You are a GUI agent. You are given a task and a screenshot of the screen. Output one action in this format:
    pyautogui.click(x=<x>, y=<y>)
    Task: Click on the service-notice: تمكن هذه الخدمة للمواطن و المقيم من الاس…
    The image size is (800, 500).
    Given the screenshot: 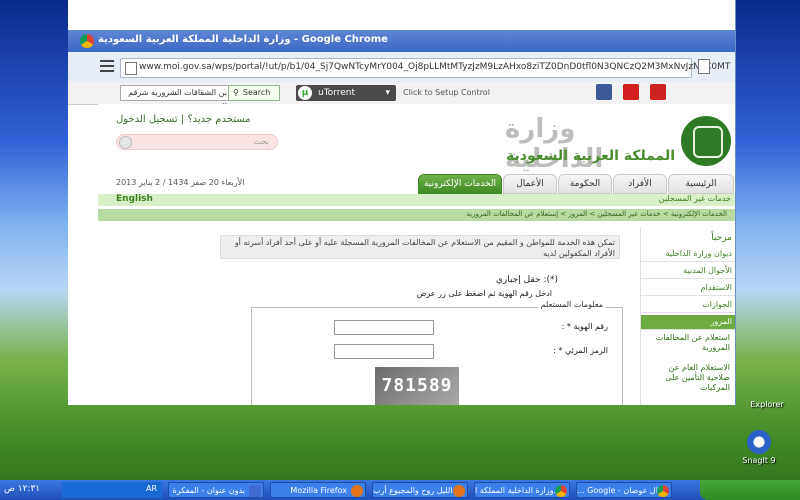 What is the action you would take?
    pyautogui.click(x=420, y=247)
    